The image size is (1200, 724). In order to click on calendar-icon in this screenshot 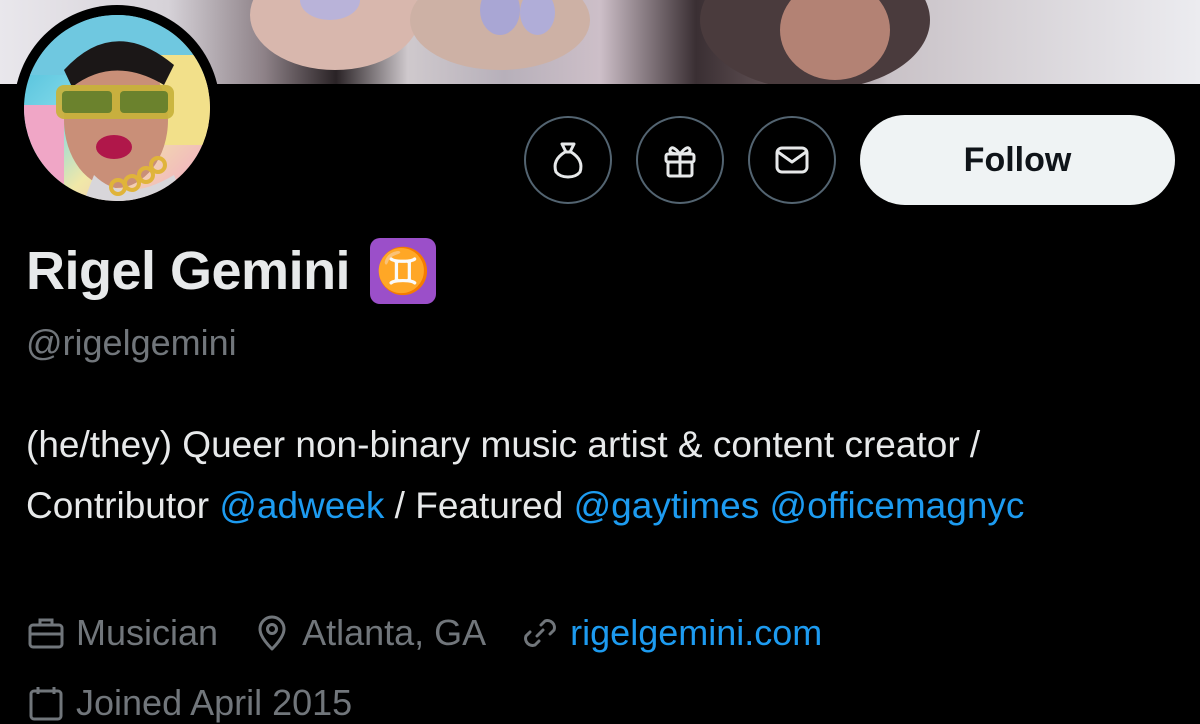, I will do `click(46, 704)`.